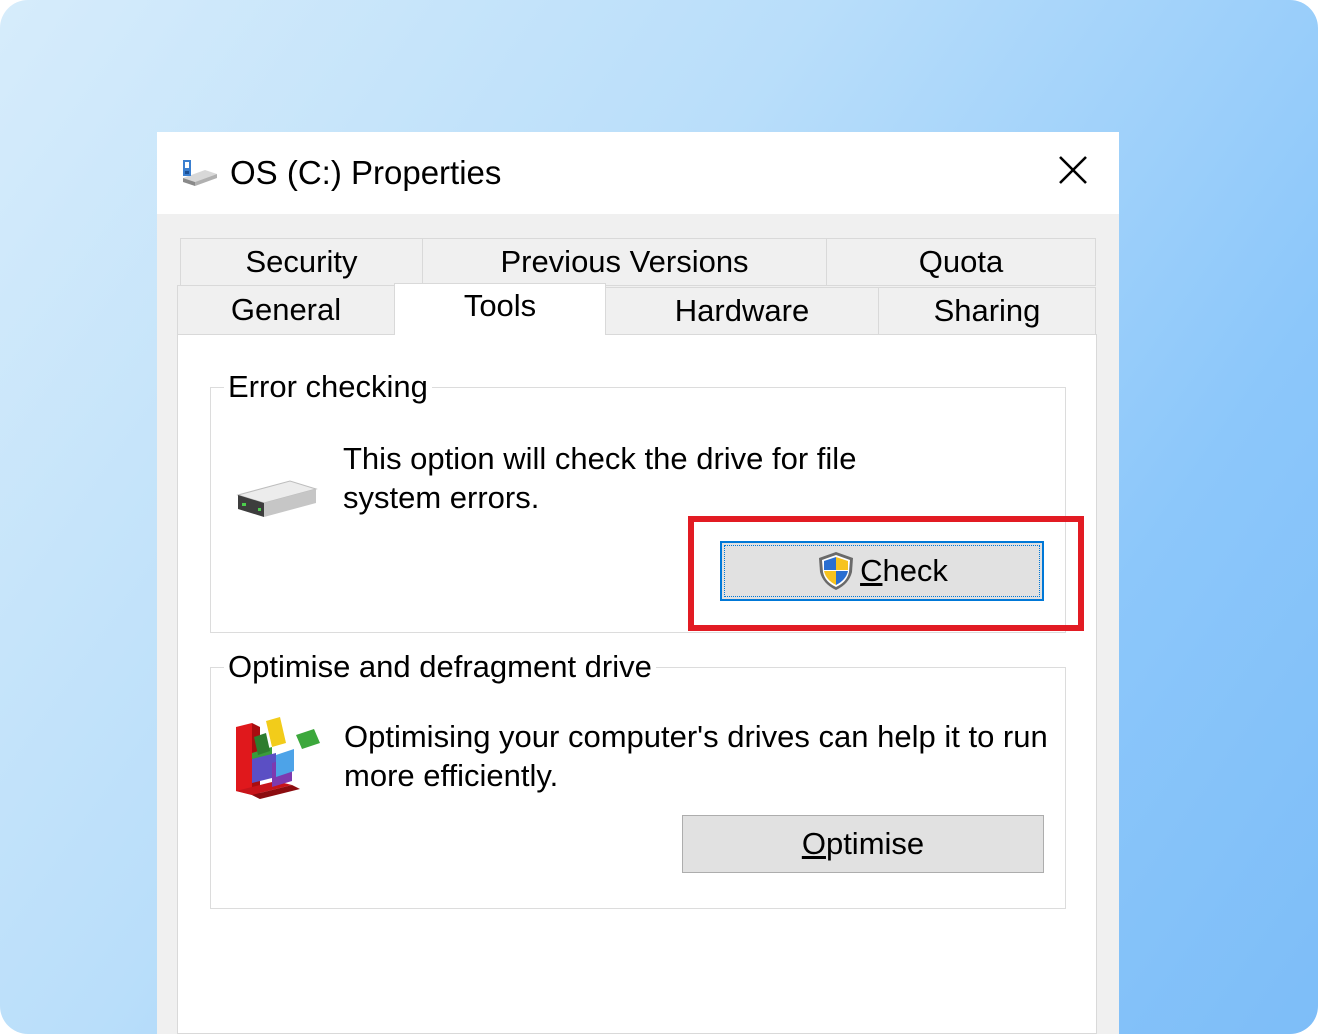 Image resolution: width=1318 pixels, height=1034 pixels. I want to click on defrag-icon, so click(278, 761).